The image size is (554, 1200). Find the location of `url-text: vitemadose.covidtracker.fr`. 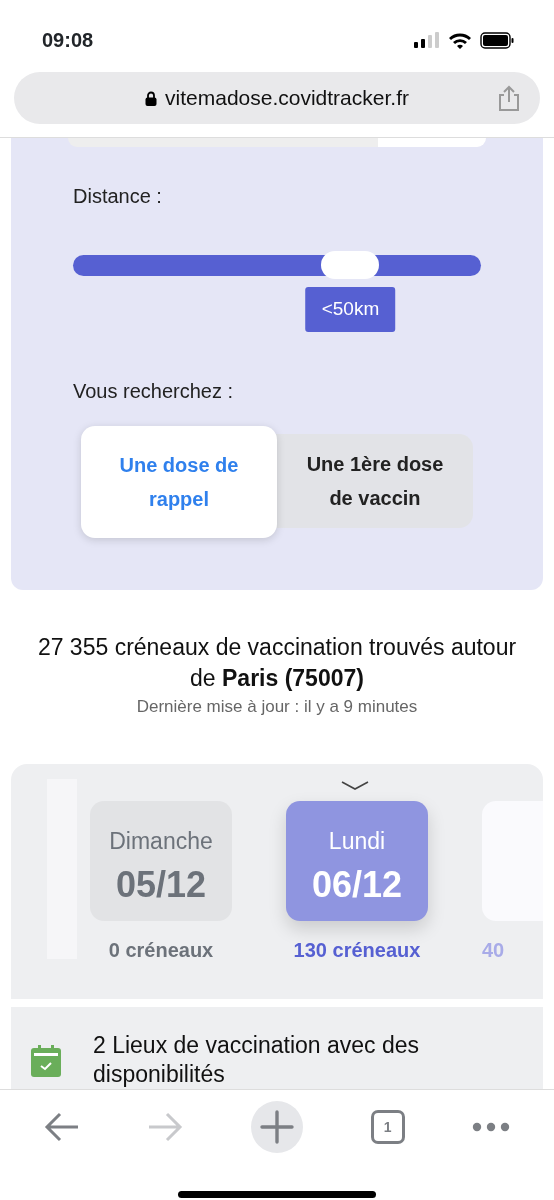

url-text: vitemadose.covidtracker.fr is located at coordinates (287, 98).